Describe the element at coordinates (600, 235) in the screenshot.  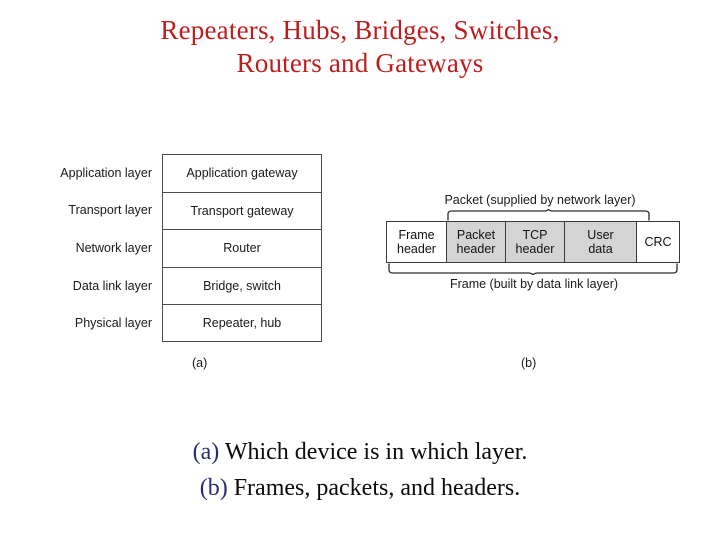
I see `frame-cell-user-data-line1: User` at that location.